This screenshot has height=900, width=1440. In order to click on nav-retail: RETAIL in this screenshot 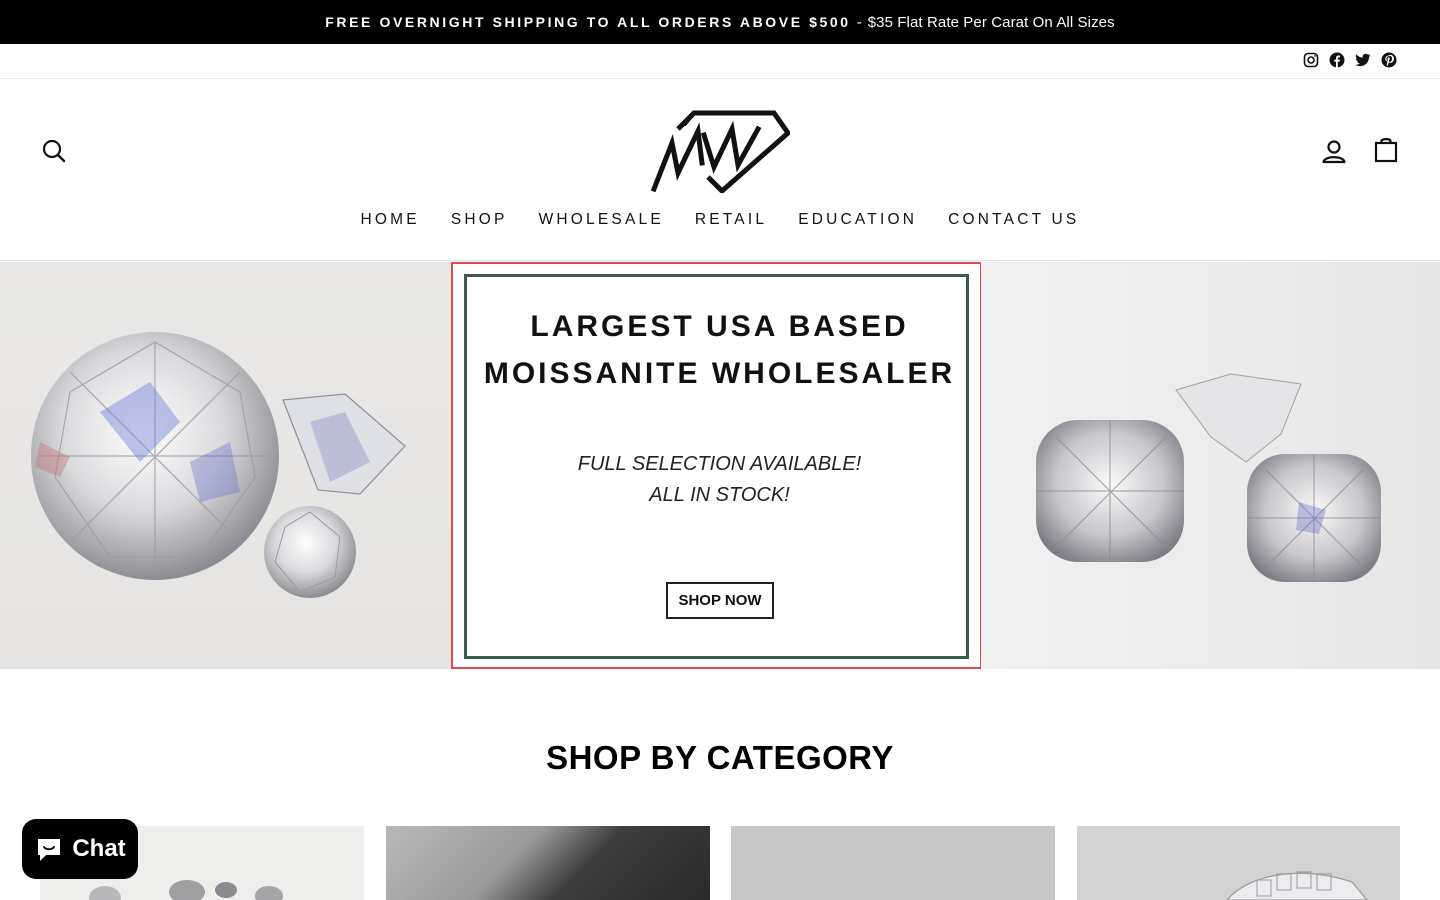, I will do `click(731, 220)`.